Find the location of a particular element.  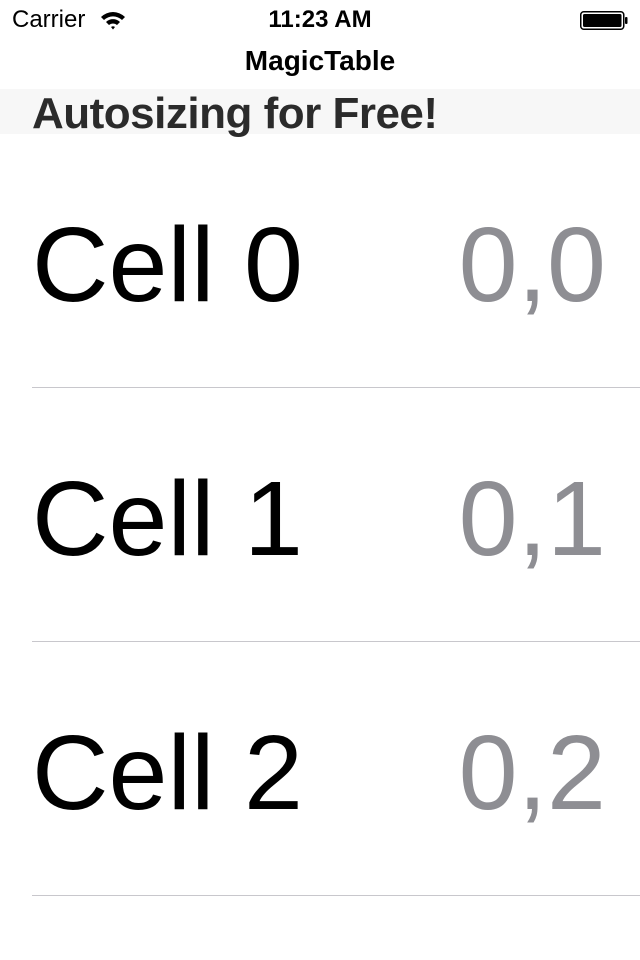

cell-detail: 0,0 is located at coordinates (532, 265).